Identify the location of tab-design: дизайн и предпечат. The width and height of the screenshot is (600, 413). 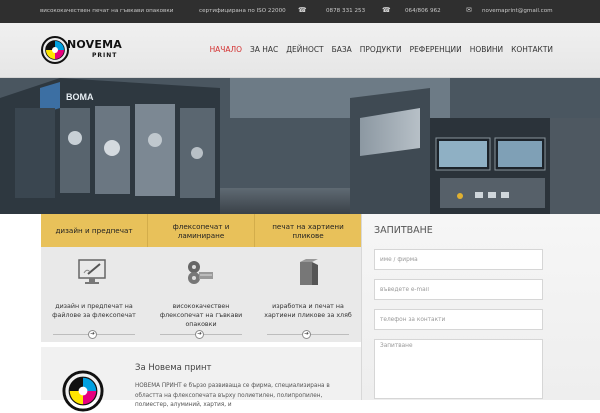
(94, 230).